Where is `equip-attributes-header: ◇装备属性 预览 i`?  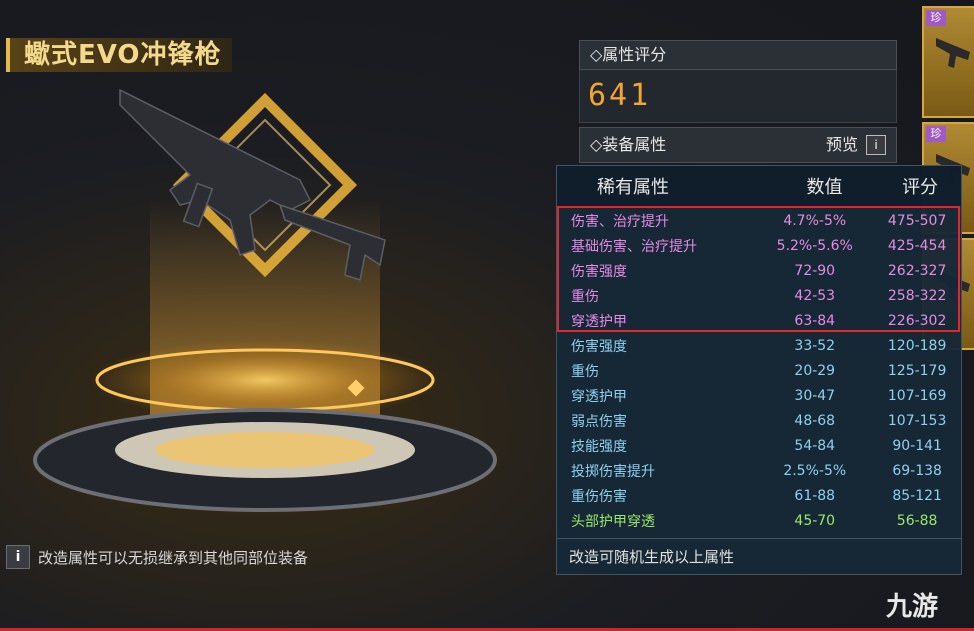
equip-attributes-header: ◇装备属性 预览 i is located at coordinates (738, 145).